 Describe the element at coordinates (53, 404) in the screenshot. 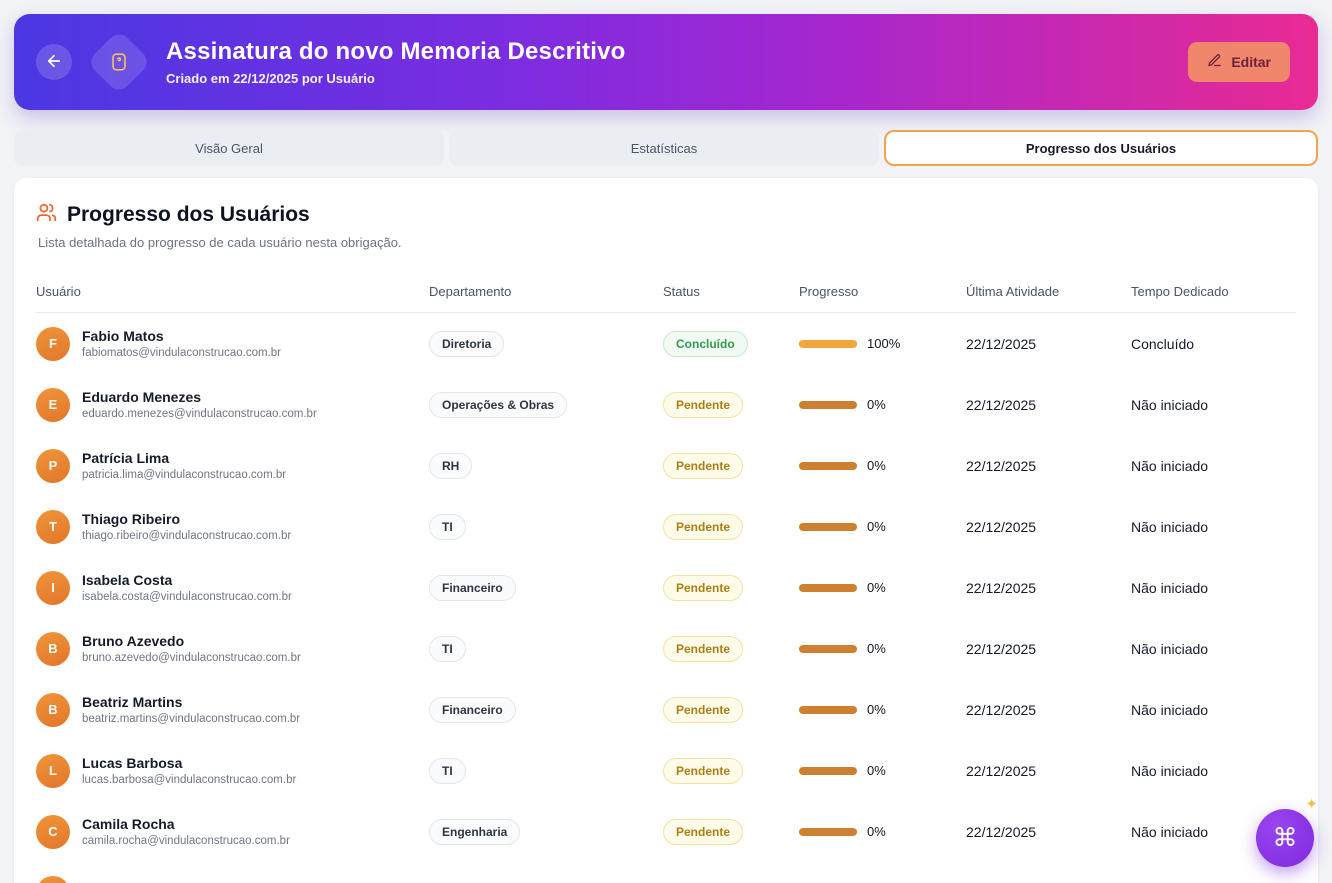

I see `user-avatar: E` at that location.